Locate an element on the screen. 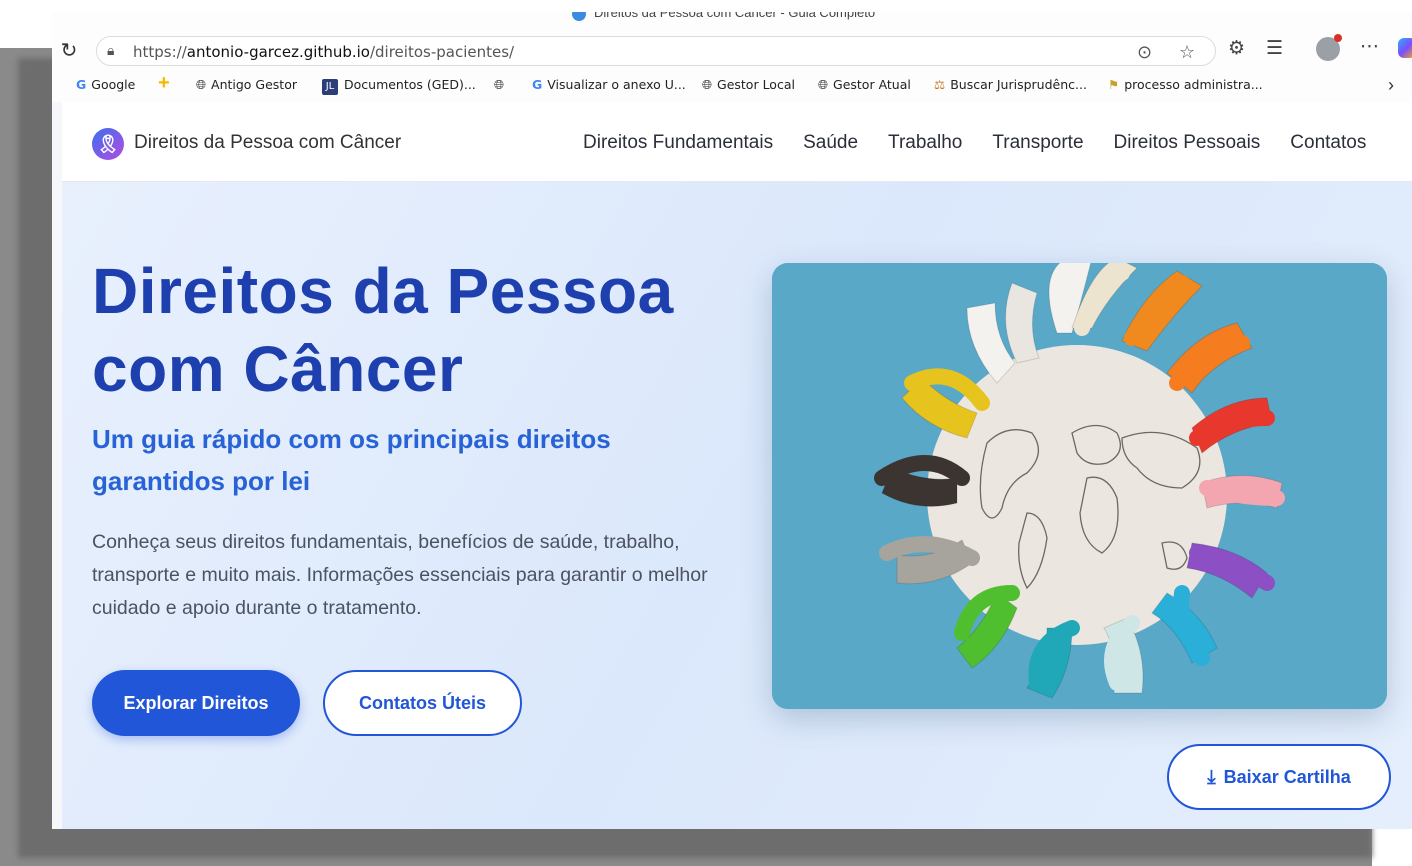  nav-contatos: Contatos is located at coordinates (1328, 143).